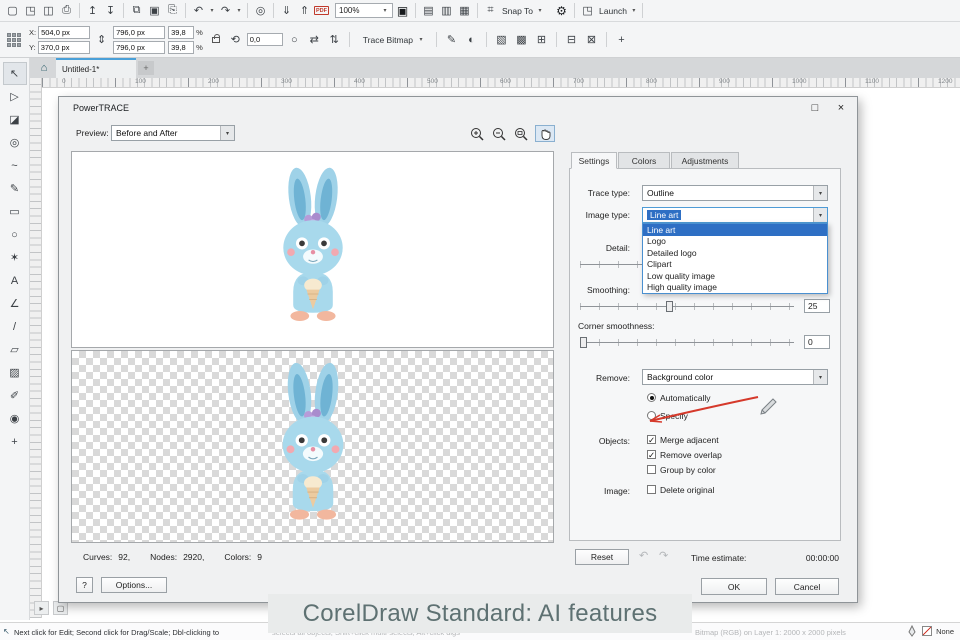 Image resolution: width=960 pixels, height=640 pixels. What do you see at coordinates (41, 608) in the screenshot?
I see `next-page-button: ▸` at bounding box center [41, 608].